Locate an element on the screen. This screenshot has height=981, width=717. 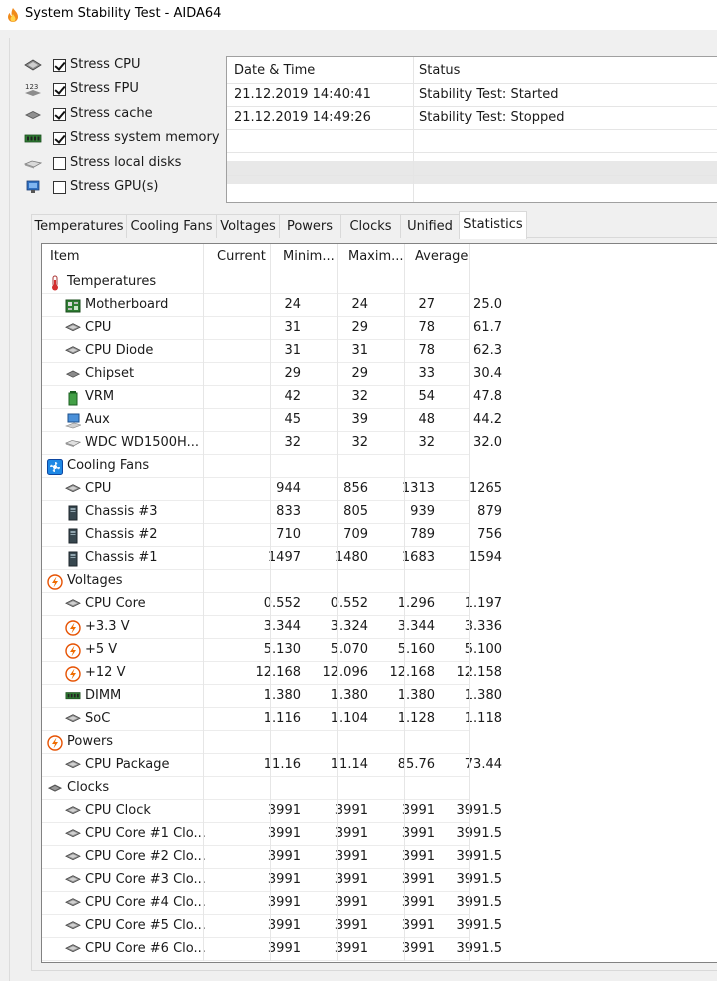
column-header-current: Current is located at coordinates (241, 256).